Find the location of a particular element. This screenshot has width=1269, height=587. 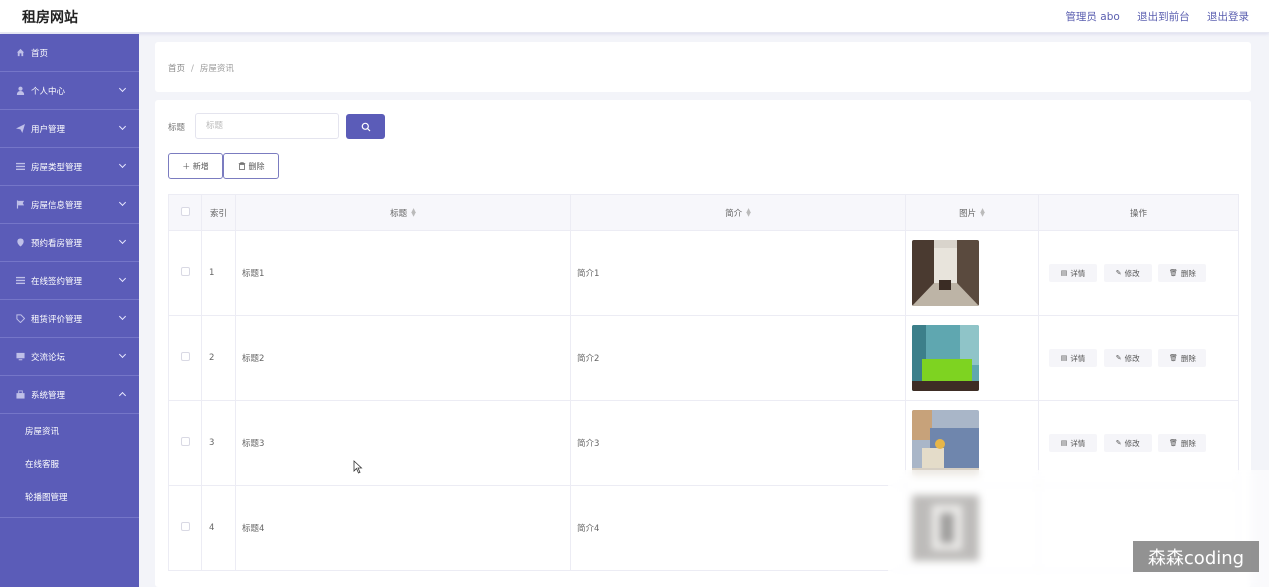

select-all-checkbox is located at coordinates (185, 211).